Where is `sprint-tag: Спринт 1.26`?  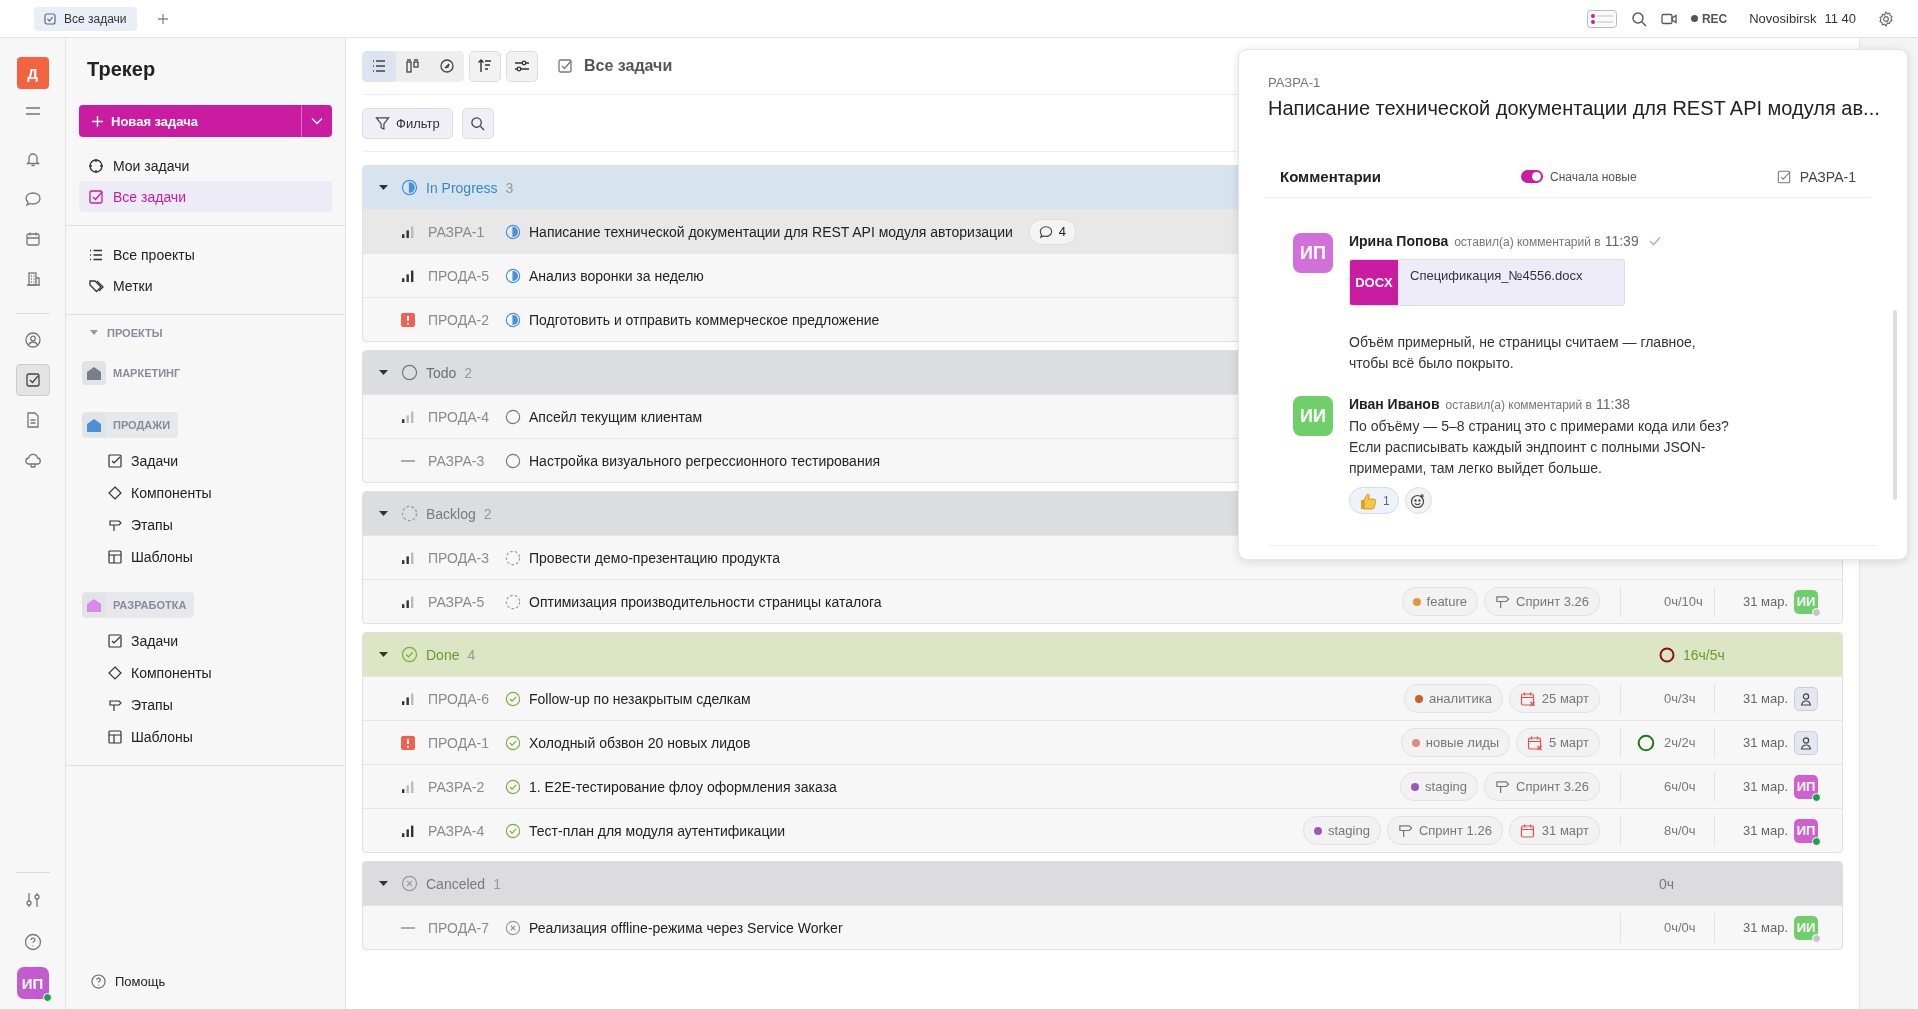 sprint-tag: Спринт 1.26 is located at coordinates (1444, 830).